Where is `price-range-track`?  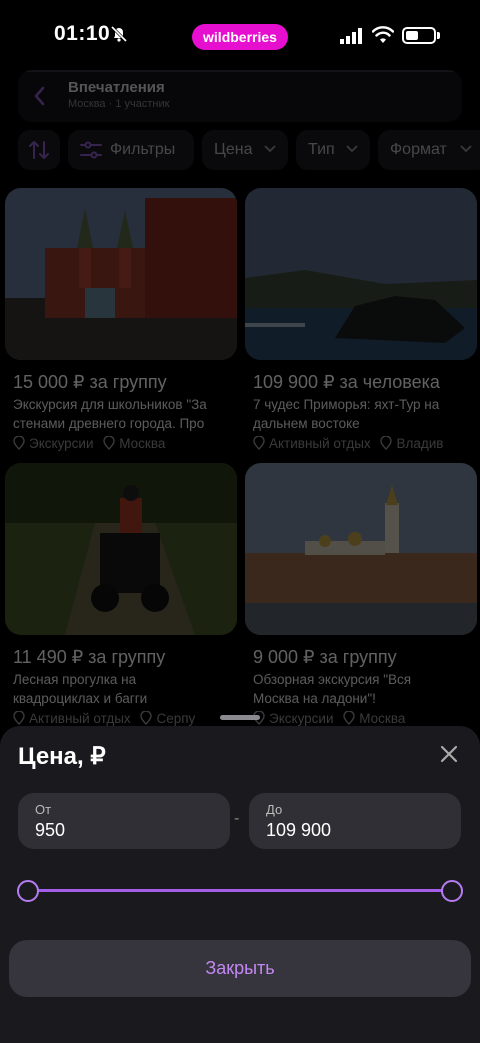 price-range-track is located at coordinates (240, 890).